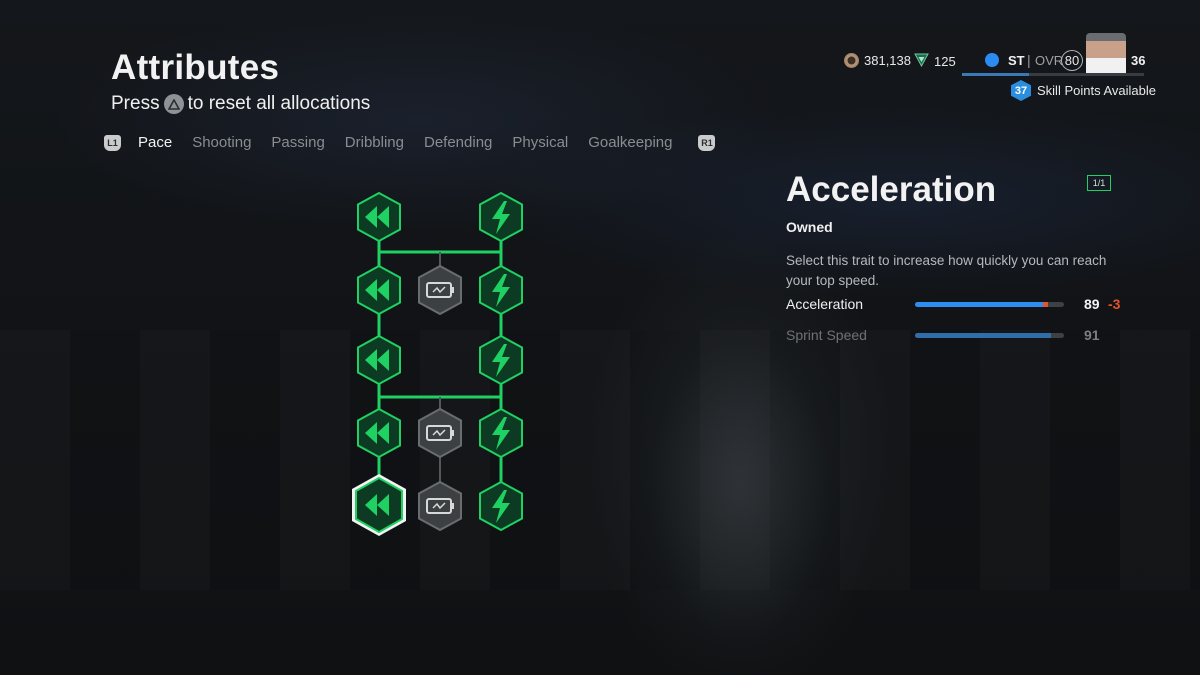 Image resolution: width=1200 pixels, height=675 pixels. Describe the element at coordinates (809, 227) in the screenshot. I see `trait-status: Owned` at that location.